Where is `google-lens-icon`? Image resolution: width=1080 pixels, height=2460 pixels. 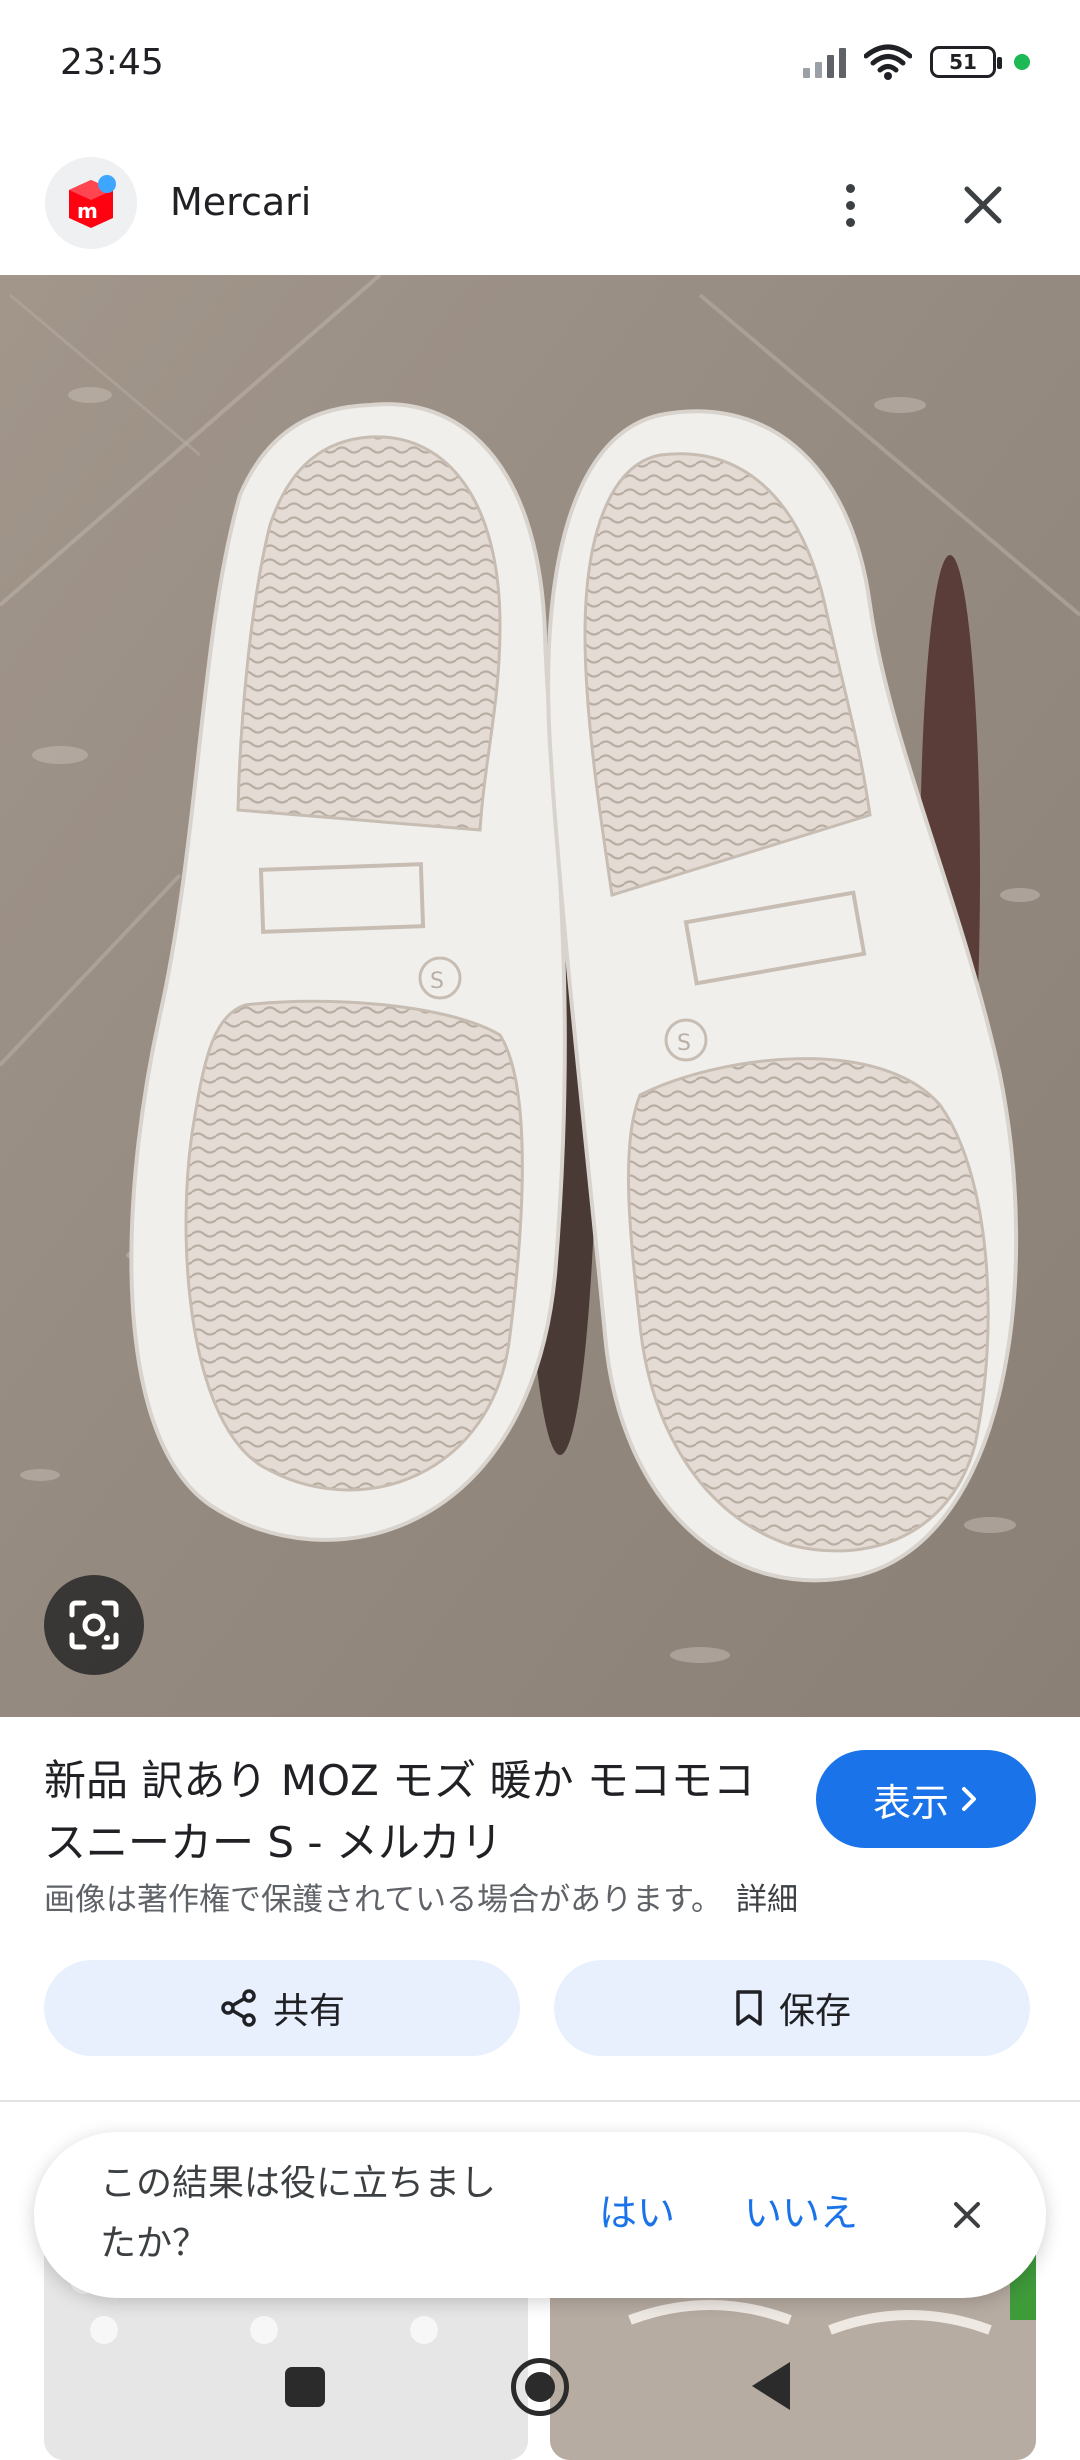
google-lens-icon is located at coordinates (94, 1625).